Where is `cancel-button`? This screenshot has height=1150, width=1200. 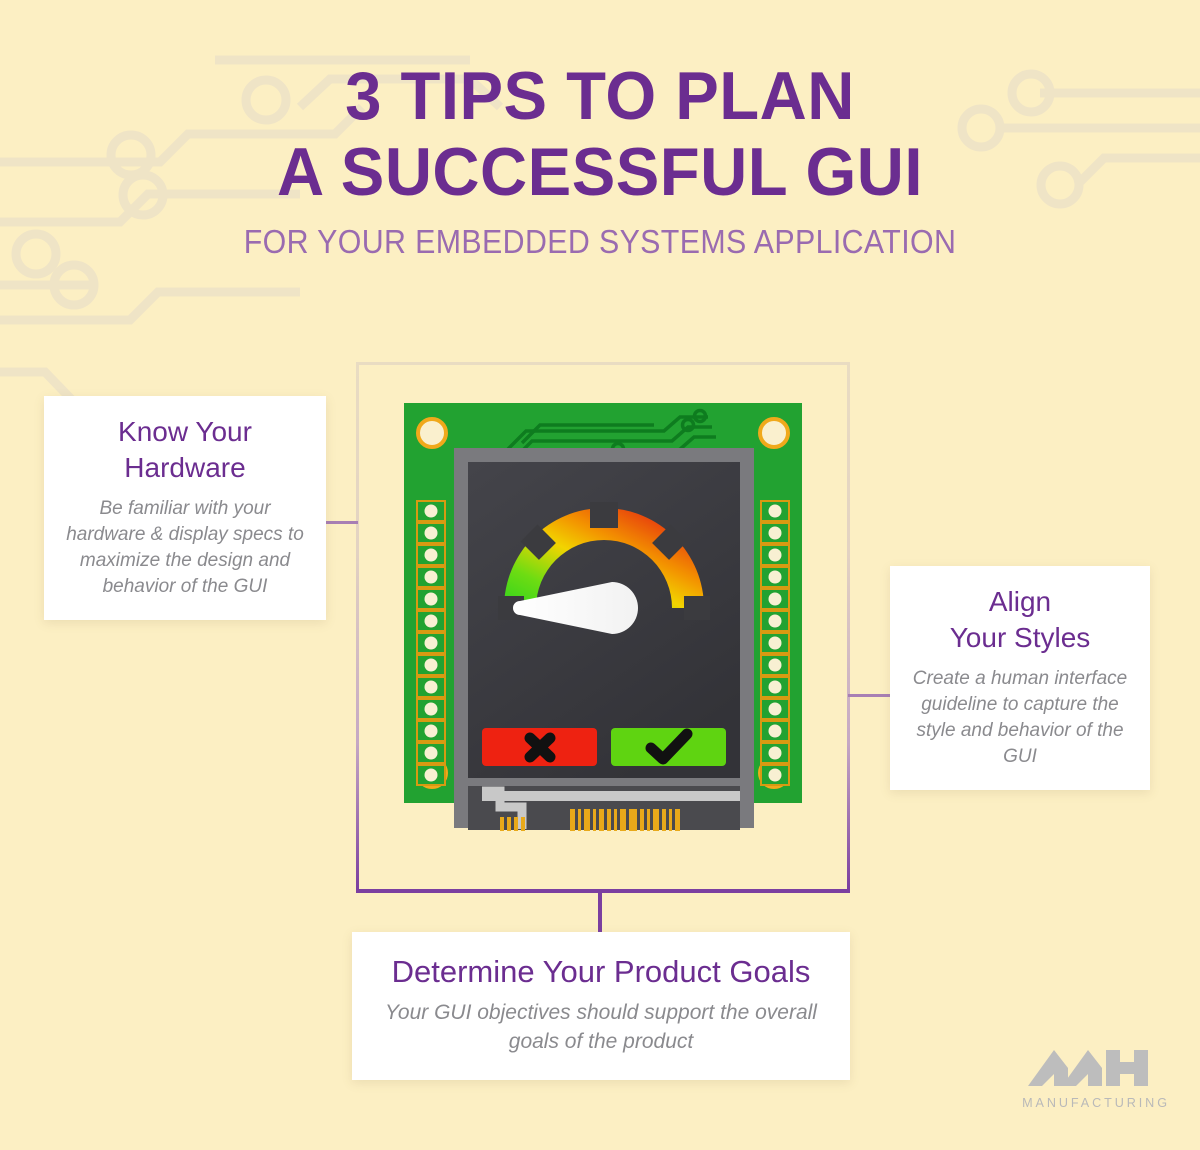 cancel-button is located at coordinates (539, 747).